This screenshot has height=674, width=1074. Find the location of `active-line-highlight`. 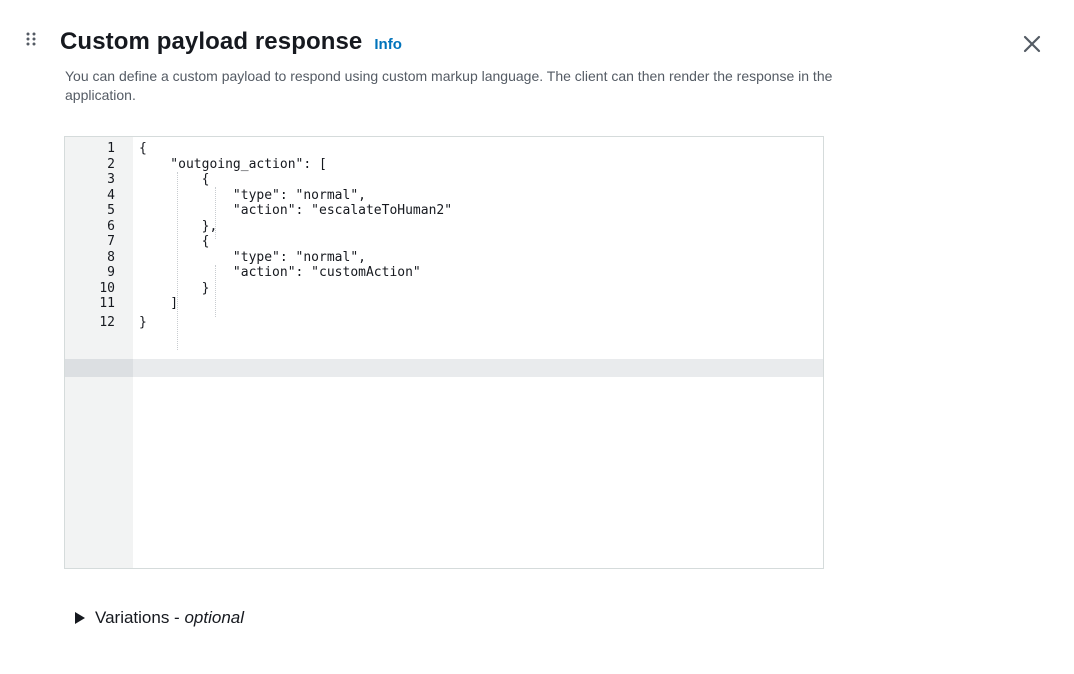

active-line-highlight is located at coordinates (444, 368).